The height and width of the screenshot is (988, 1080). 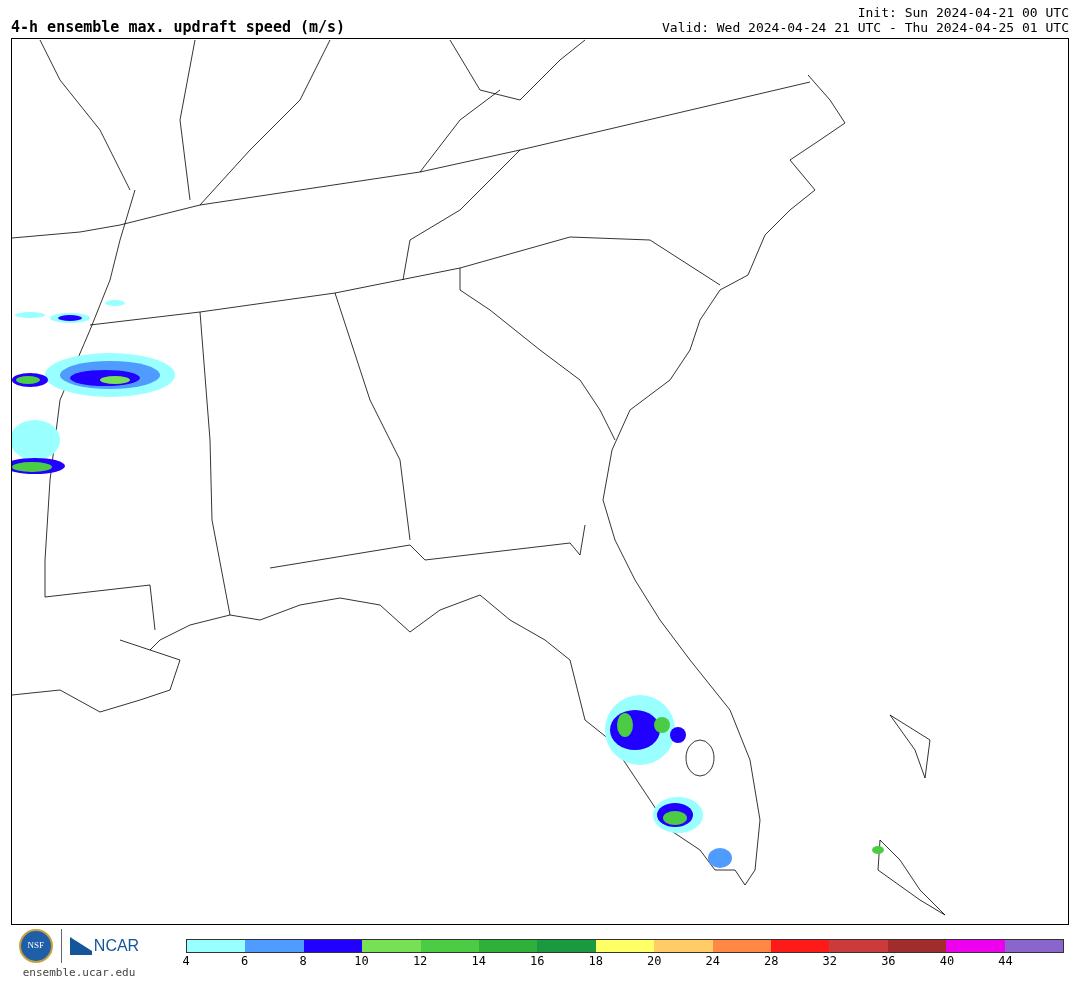 What do you see at coordinates (116, 946) in the screenshot?
I see `ncar-logo: NCAR` at bounding box center [116, 946].